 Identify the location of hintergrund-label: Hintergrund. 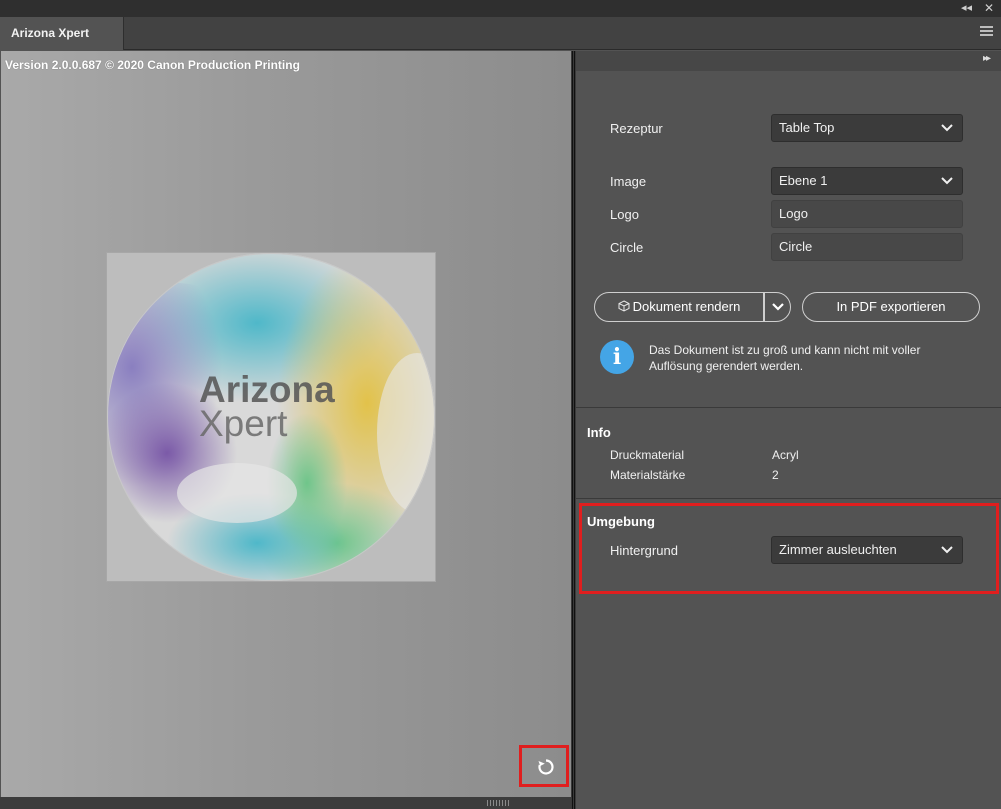
(644, 550).